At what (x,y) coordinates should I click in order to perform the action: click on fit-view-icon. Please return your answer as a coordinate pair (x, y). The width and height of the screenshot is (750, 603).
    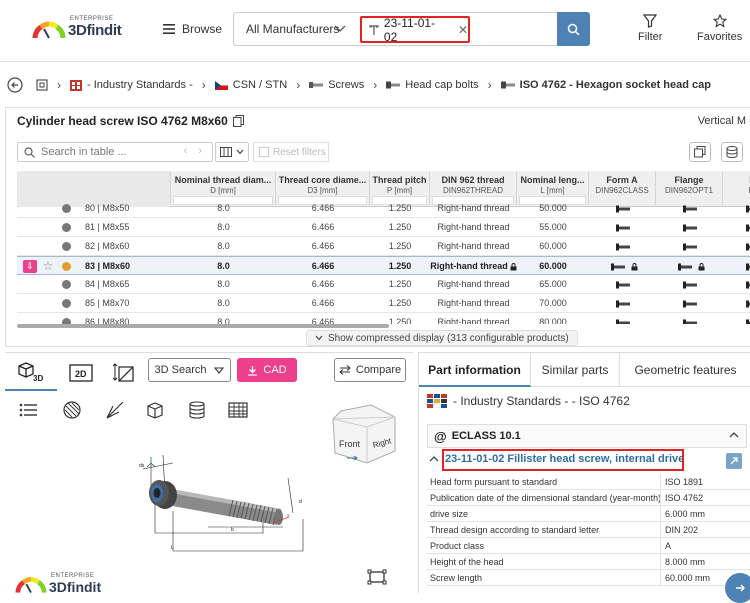
    Looking at the image, I should click on (377, 577).